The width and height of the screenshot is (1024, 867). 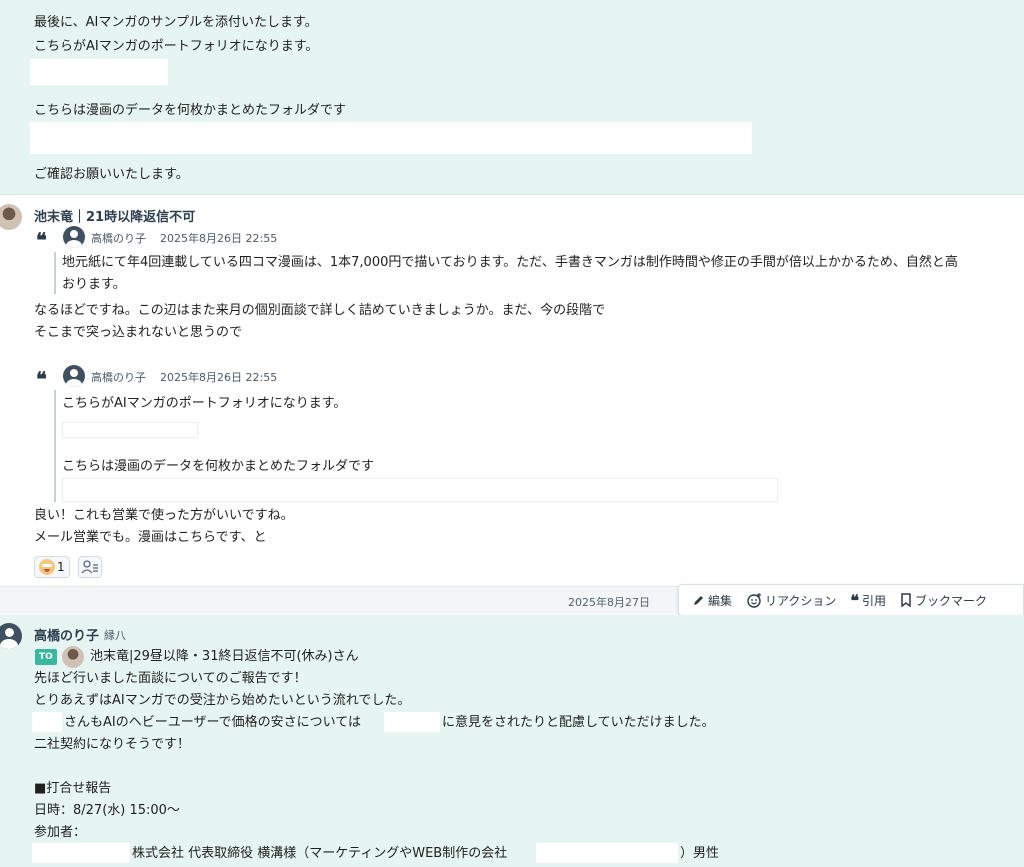 What do you see at coordinates (698, 600) in the screenshot?
I see `pencil-icon` at bounding box center [698, 600].